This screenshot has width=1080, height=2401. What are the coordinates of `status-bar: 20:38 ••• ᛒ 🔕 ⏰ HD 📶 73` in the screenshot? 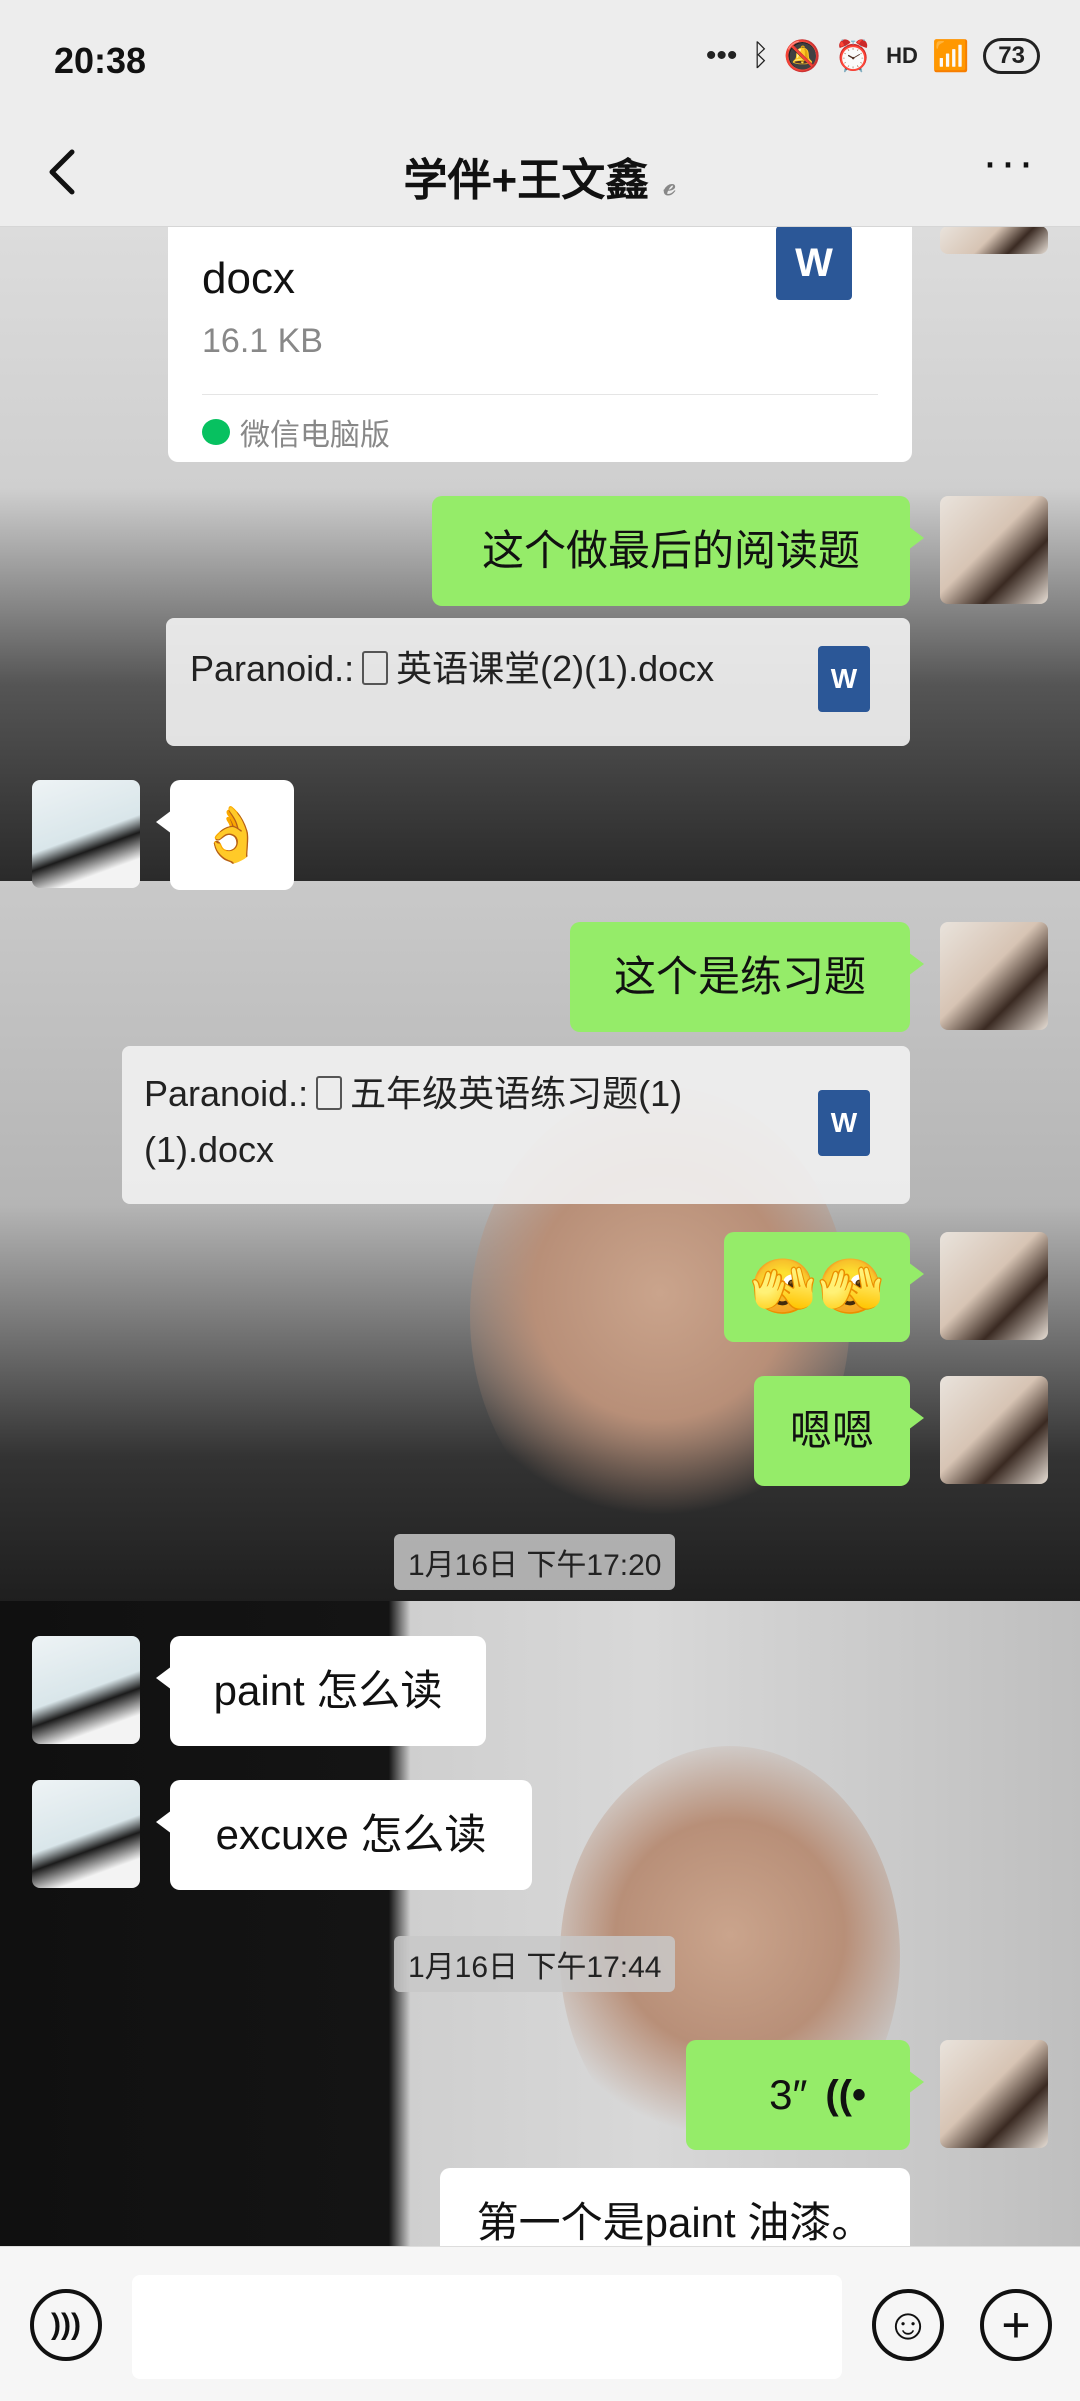 It's located at (540, 60).